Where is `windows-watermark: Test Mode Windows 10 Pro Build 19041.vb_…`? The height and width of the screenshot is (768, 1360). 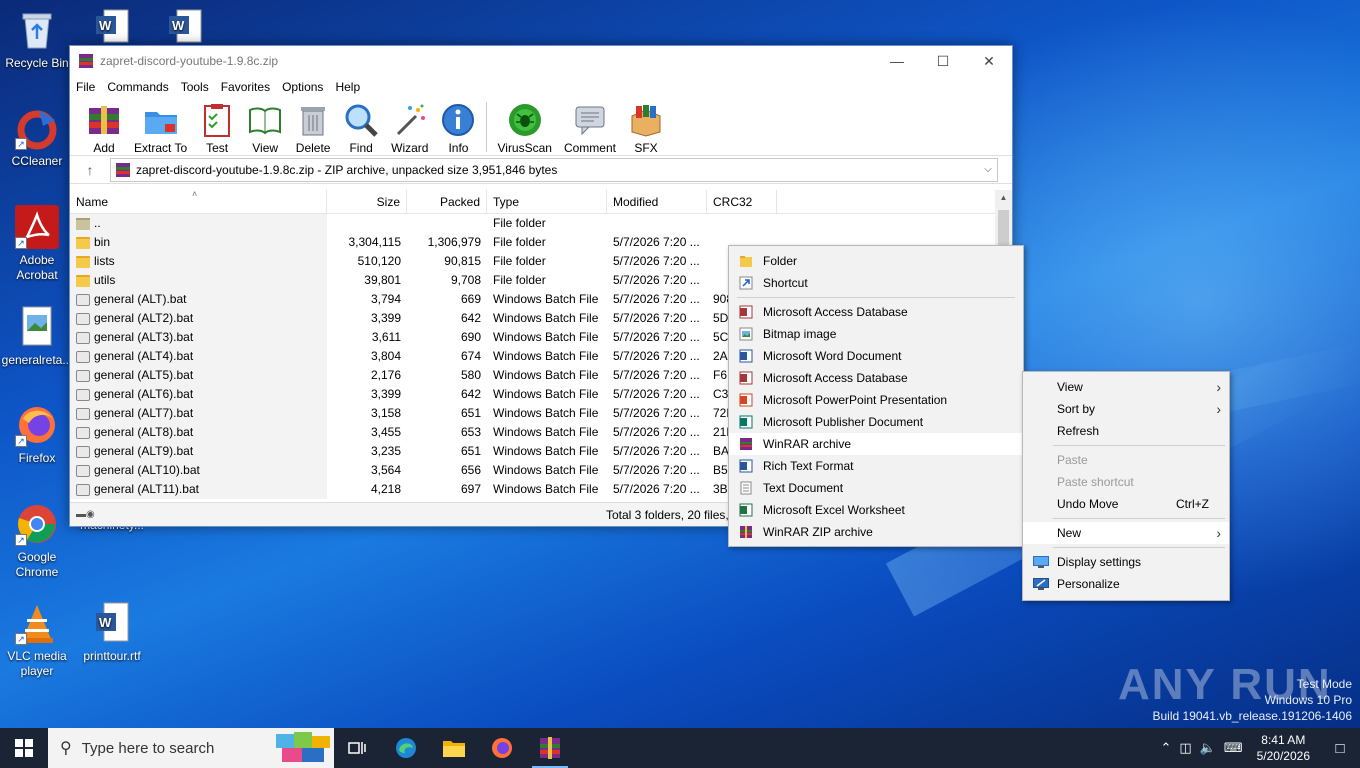 windows-watermark: Test Mode Windows 10 Pro Build 19041.vb_… is located at coordinates (1253, 700).